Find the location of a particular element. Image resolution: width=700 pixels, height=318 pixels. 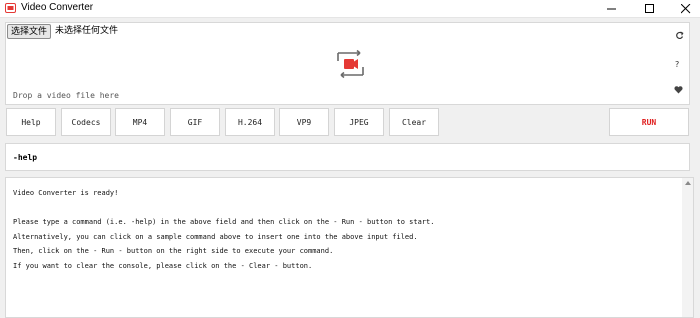

maximize-icon is located at coordinates (649, 8).